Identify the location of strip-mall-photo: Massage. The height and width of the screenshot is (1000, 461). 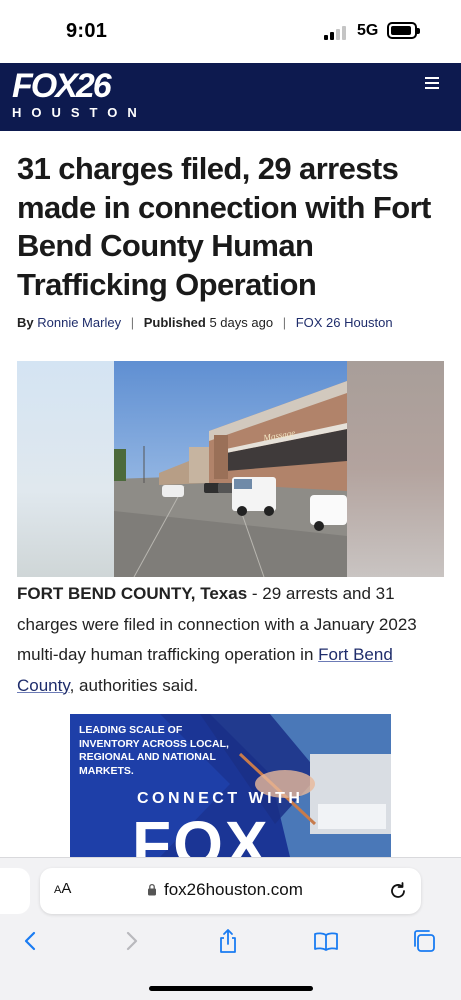
(230, 469).